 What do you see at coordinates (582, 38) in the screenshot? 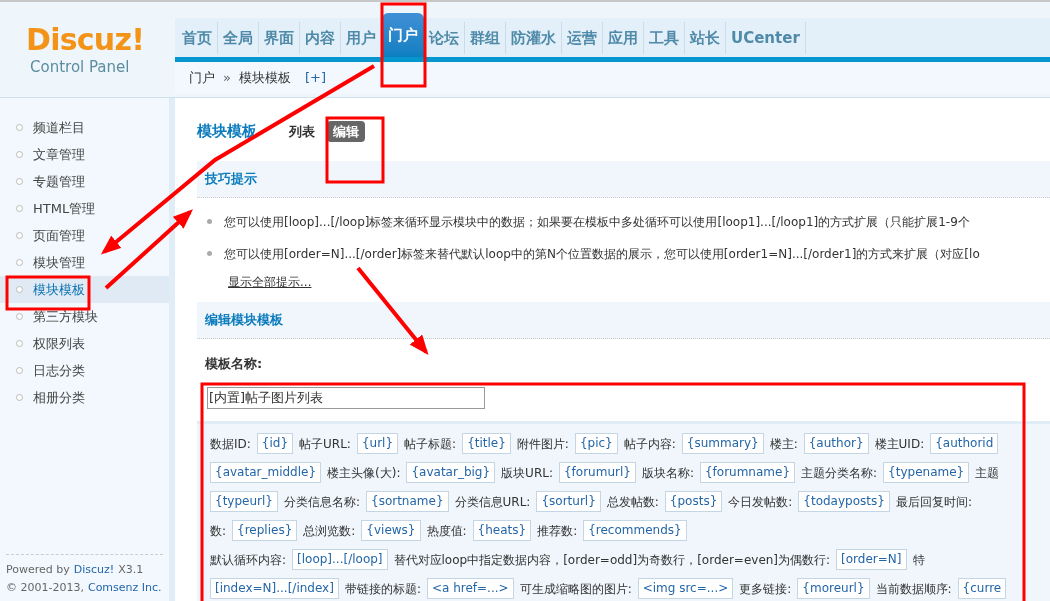
I see `nav-tab: 运营` at bounding box center [582, 38].